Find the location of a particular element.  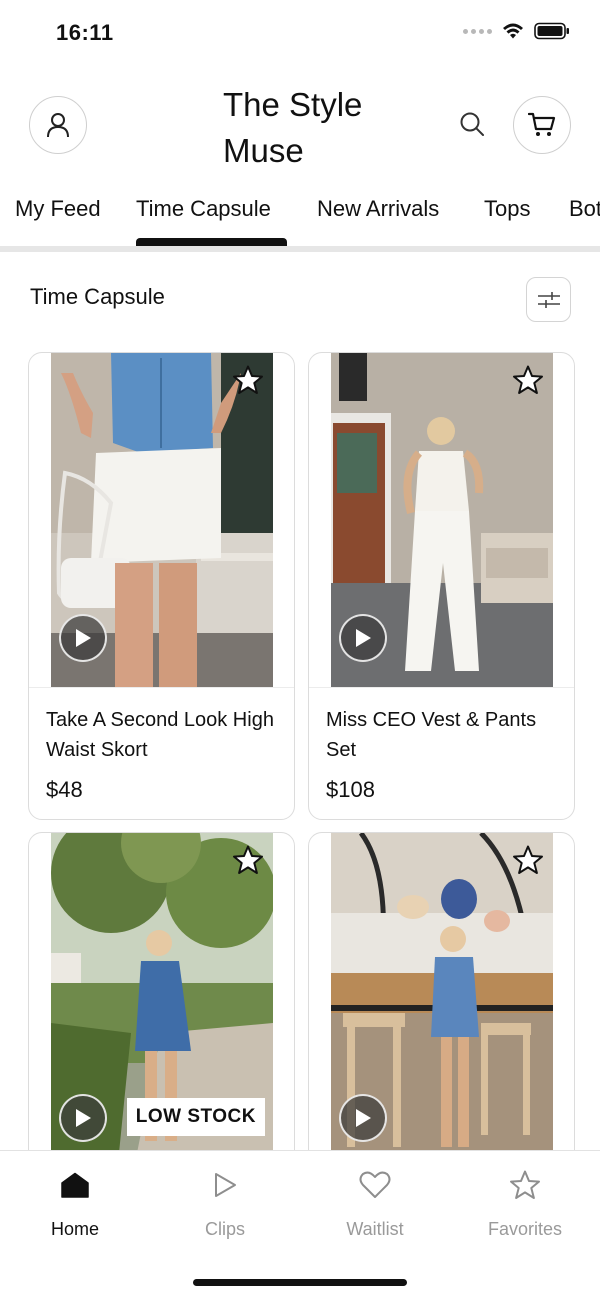

search-button is located at coordinates (472, 124).